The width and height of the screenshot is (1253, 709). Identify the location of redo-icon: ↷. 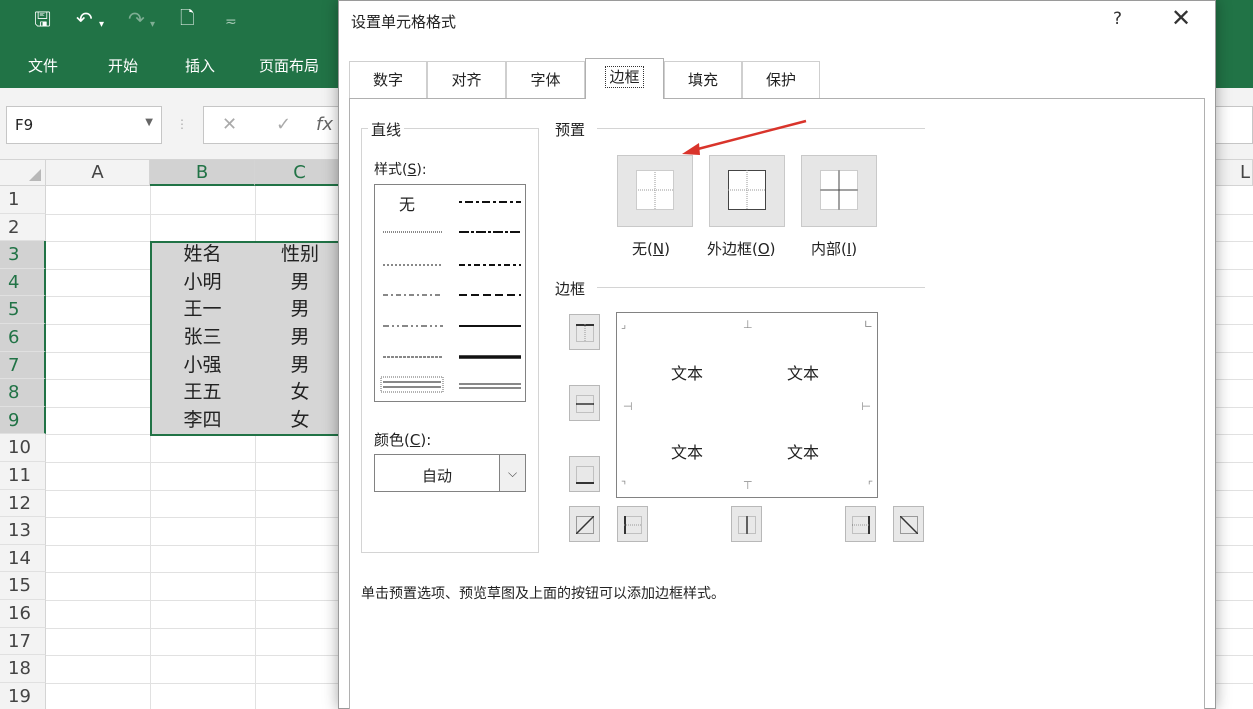
(136, 19).